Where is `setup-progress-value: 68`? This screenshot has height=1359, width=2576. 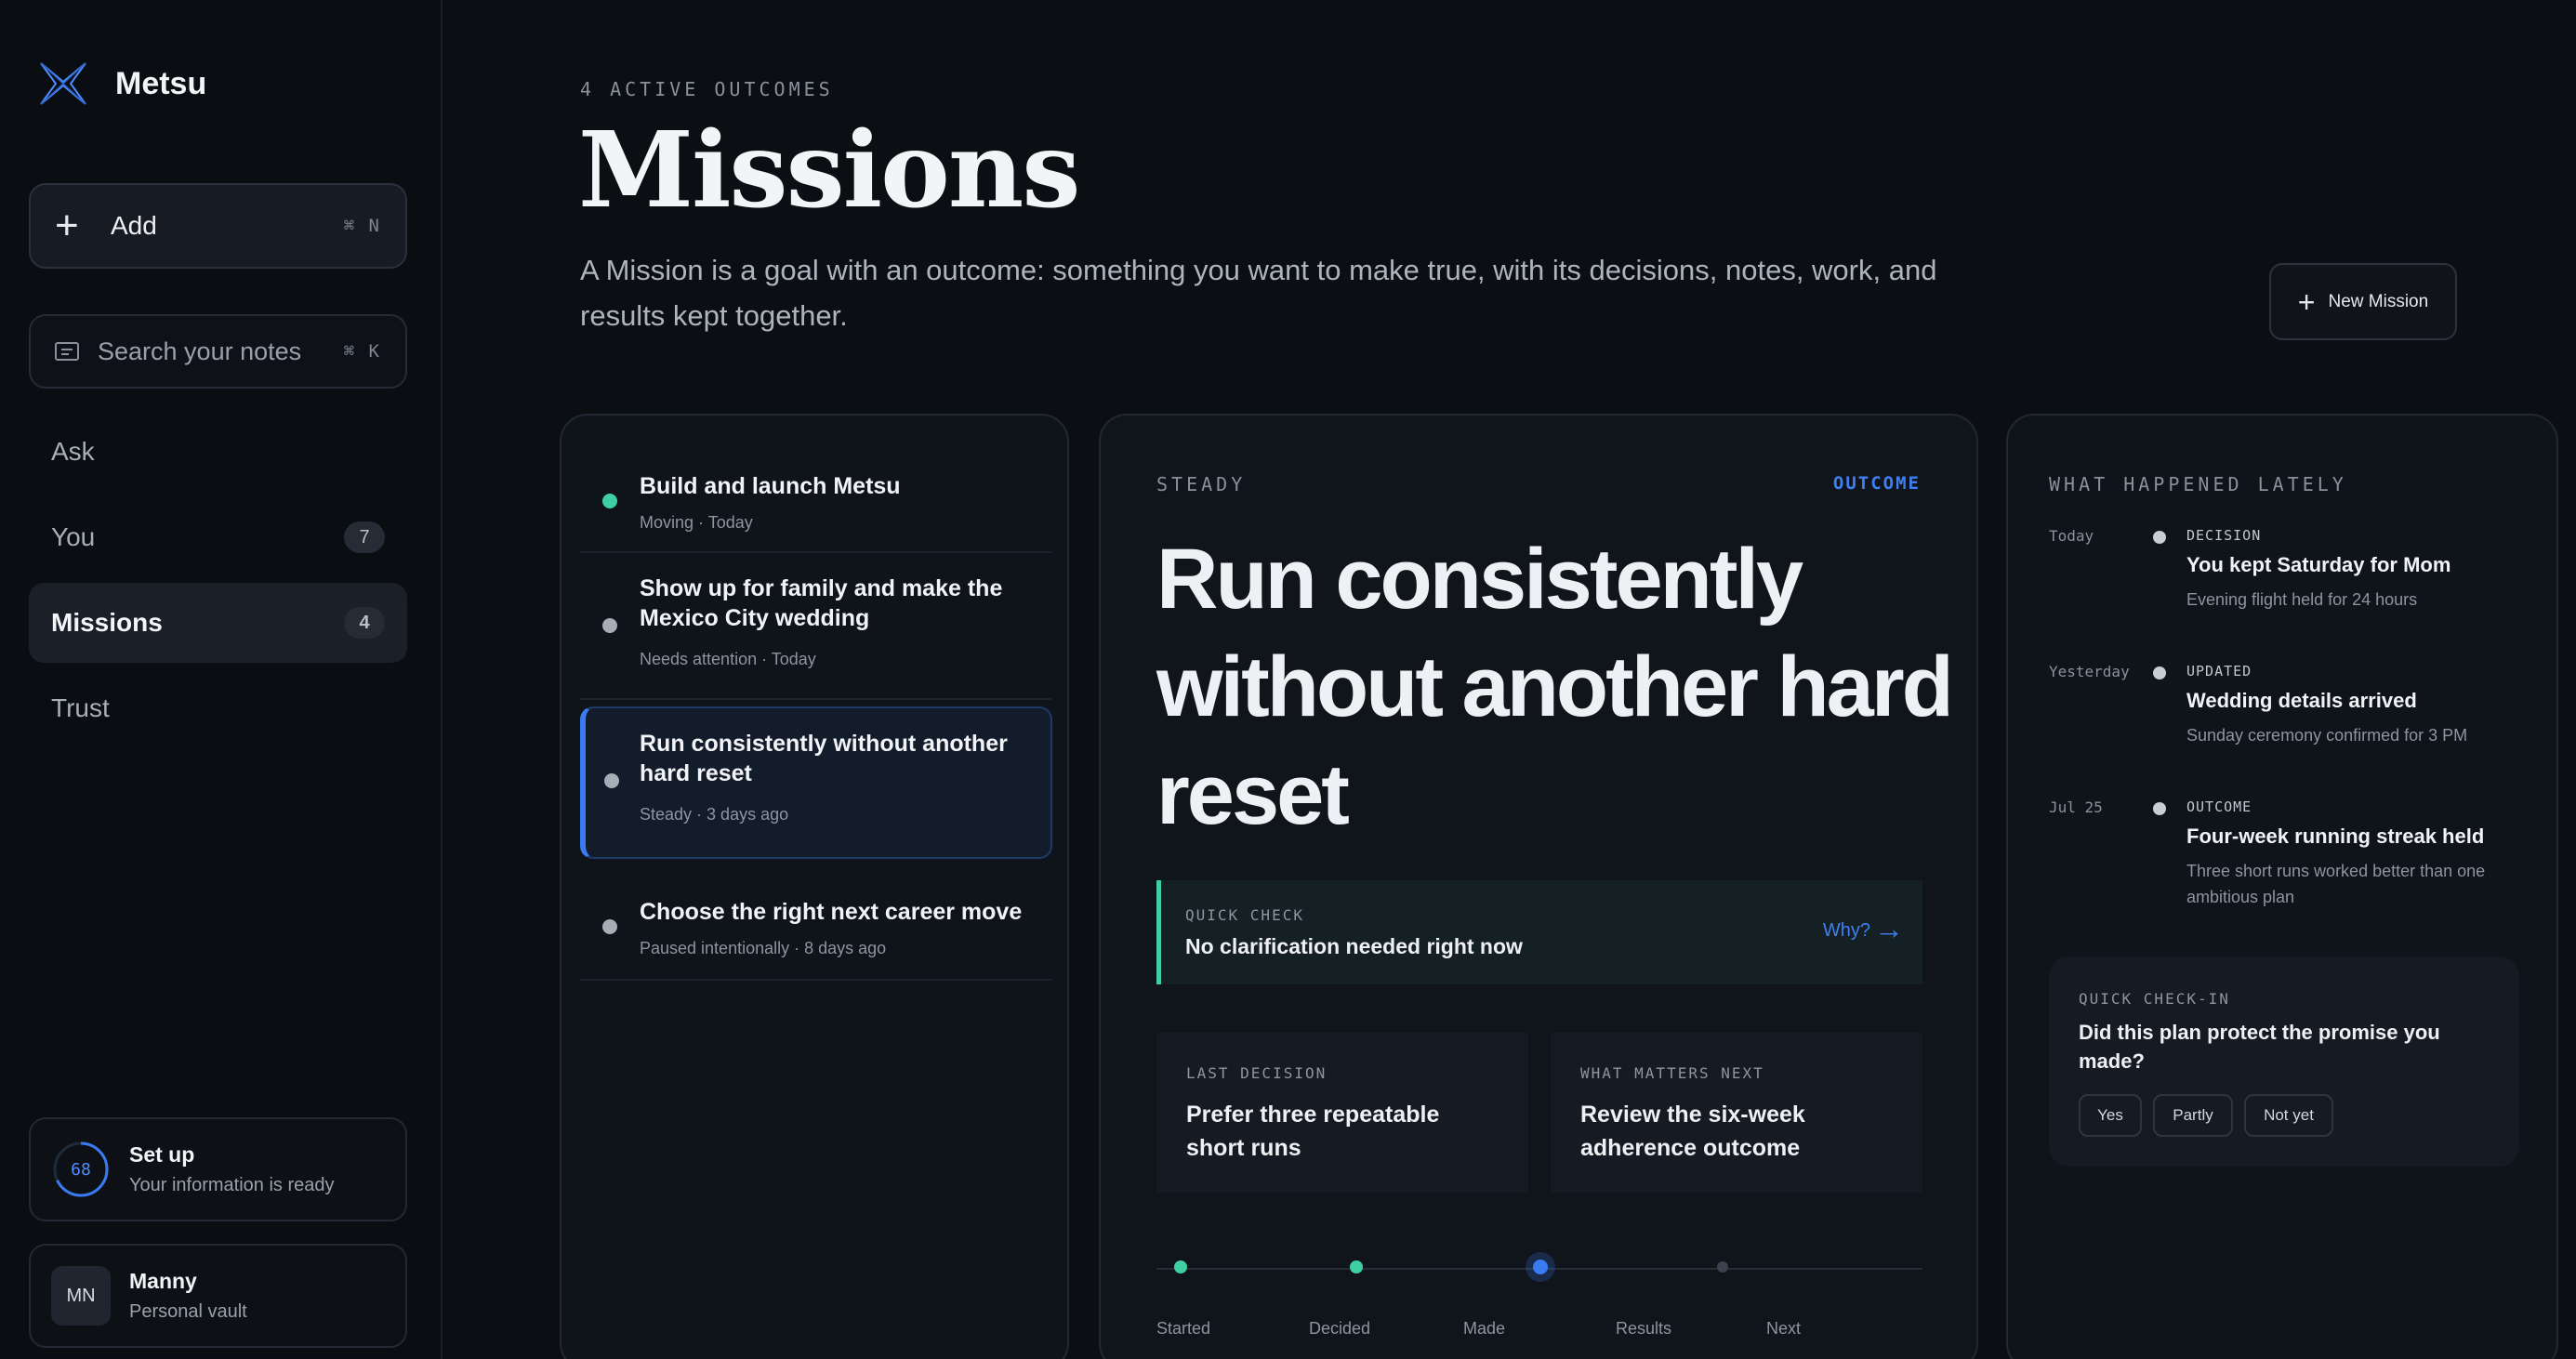
setup-progress-value: 68 is located at coordinates (81, 1169).